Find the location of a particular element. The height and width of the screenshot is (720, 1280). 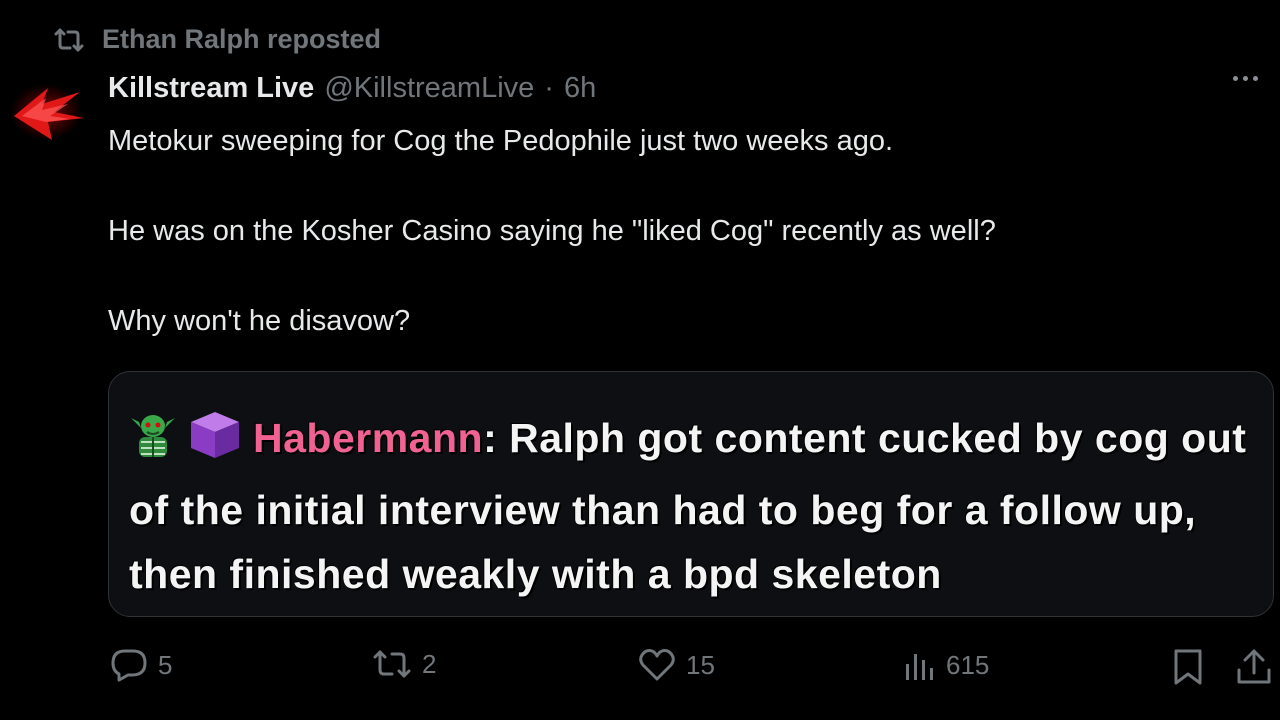

display-name: Killstream Live is located at coordinates (211, 88).